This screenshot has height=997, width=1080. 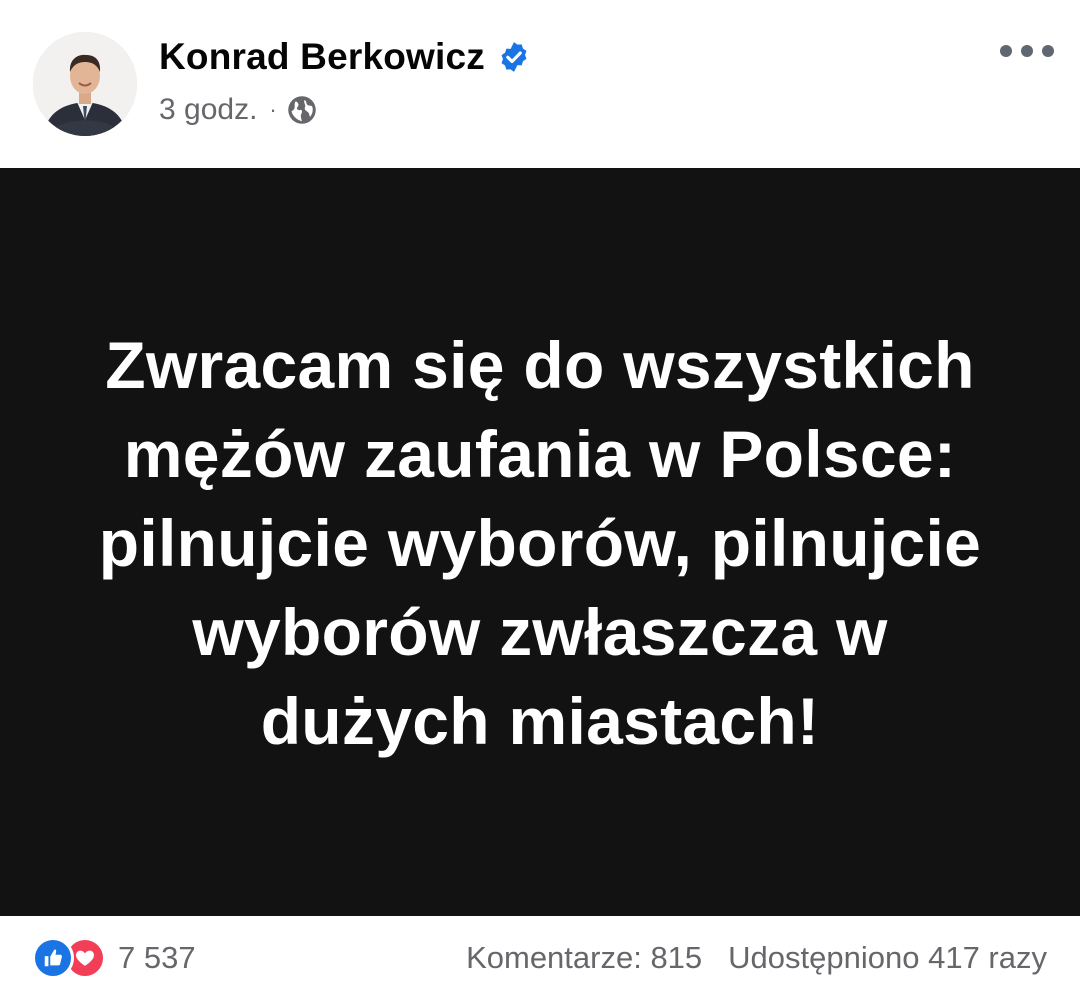 I want to click on verified-badge-icon, so click(x=514, y=57).